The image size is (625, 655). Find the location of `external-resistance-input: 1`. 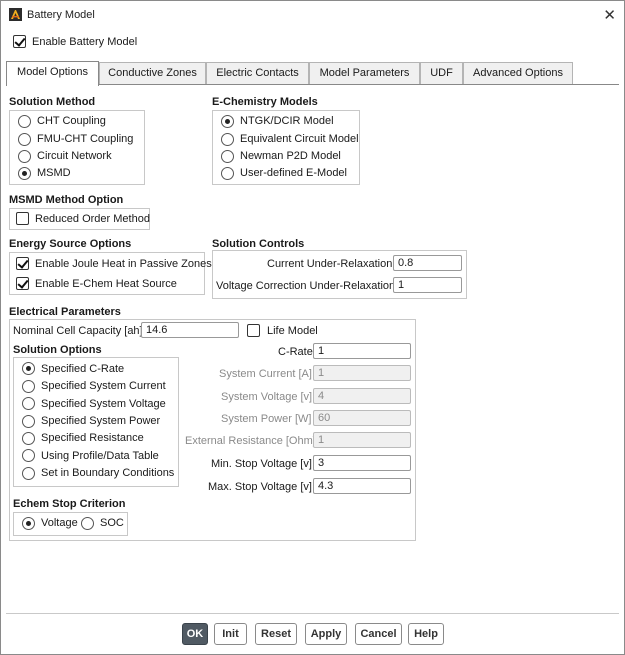

external-resistance-input: 1 is located at coordinates (362, 440).